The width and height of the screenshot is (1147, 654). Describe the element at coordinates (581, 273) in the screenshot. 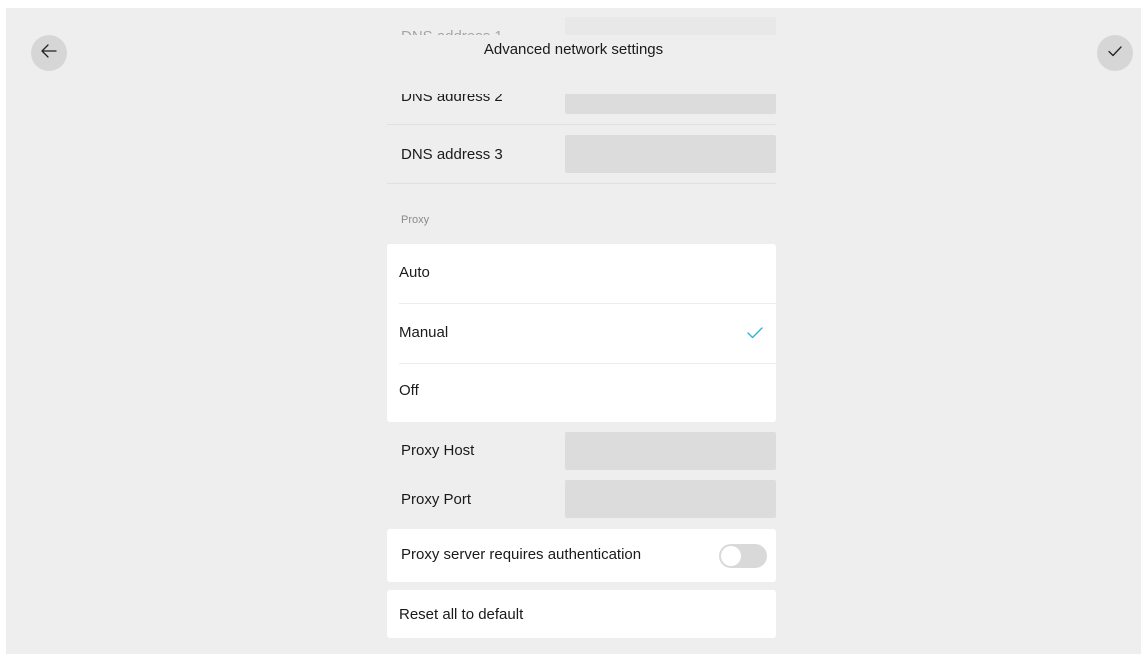

I see `proxy-option-auto: Auto` at that location.